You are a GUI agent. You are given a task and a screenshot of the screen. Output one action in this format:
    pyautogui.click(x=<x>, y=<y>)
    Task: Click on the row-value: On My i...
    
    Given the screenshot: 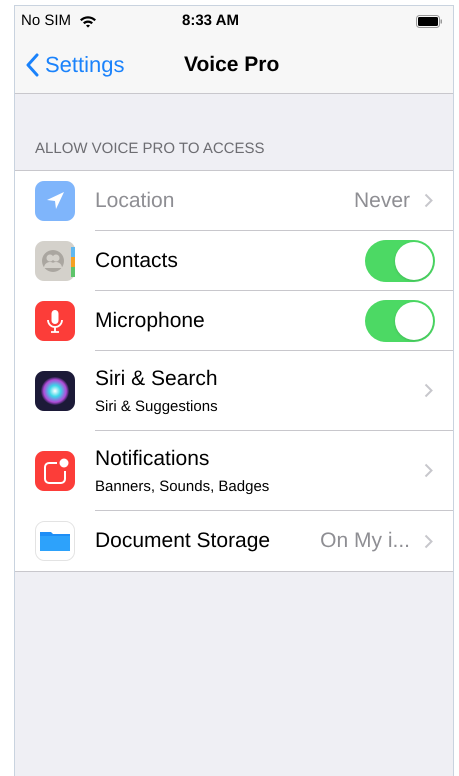 What is the action you would take?
    pyautogui.click(x=365, y=541)
    